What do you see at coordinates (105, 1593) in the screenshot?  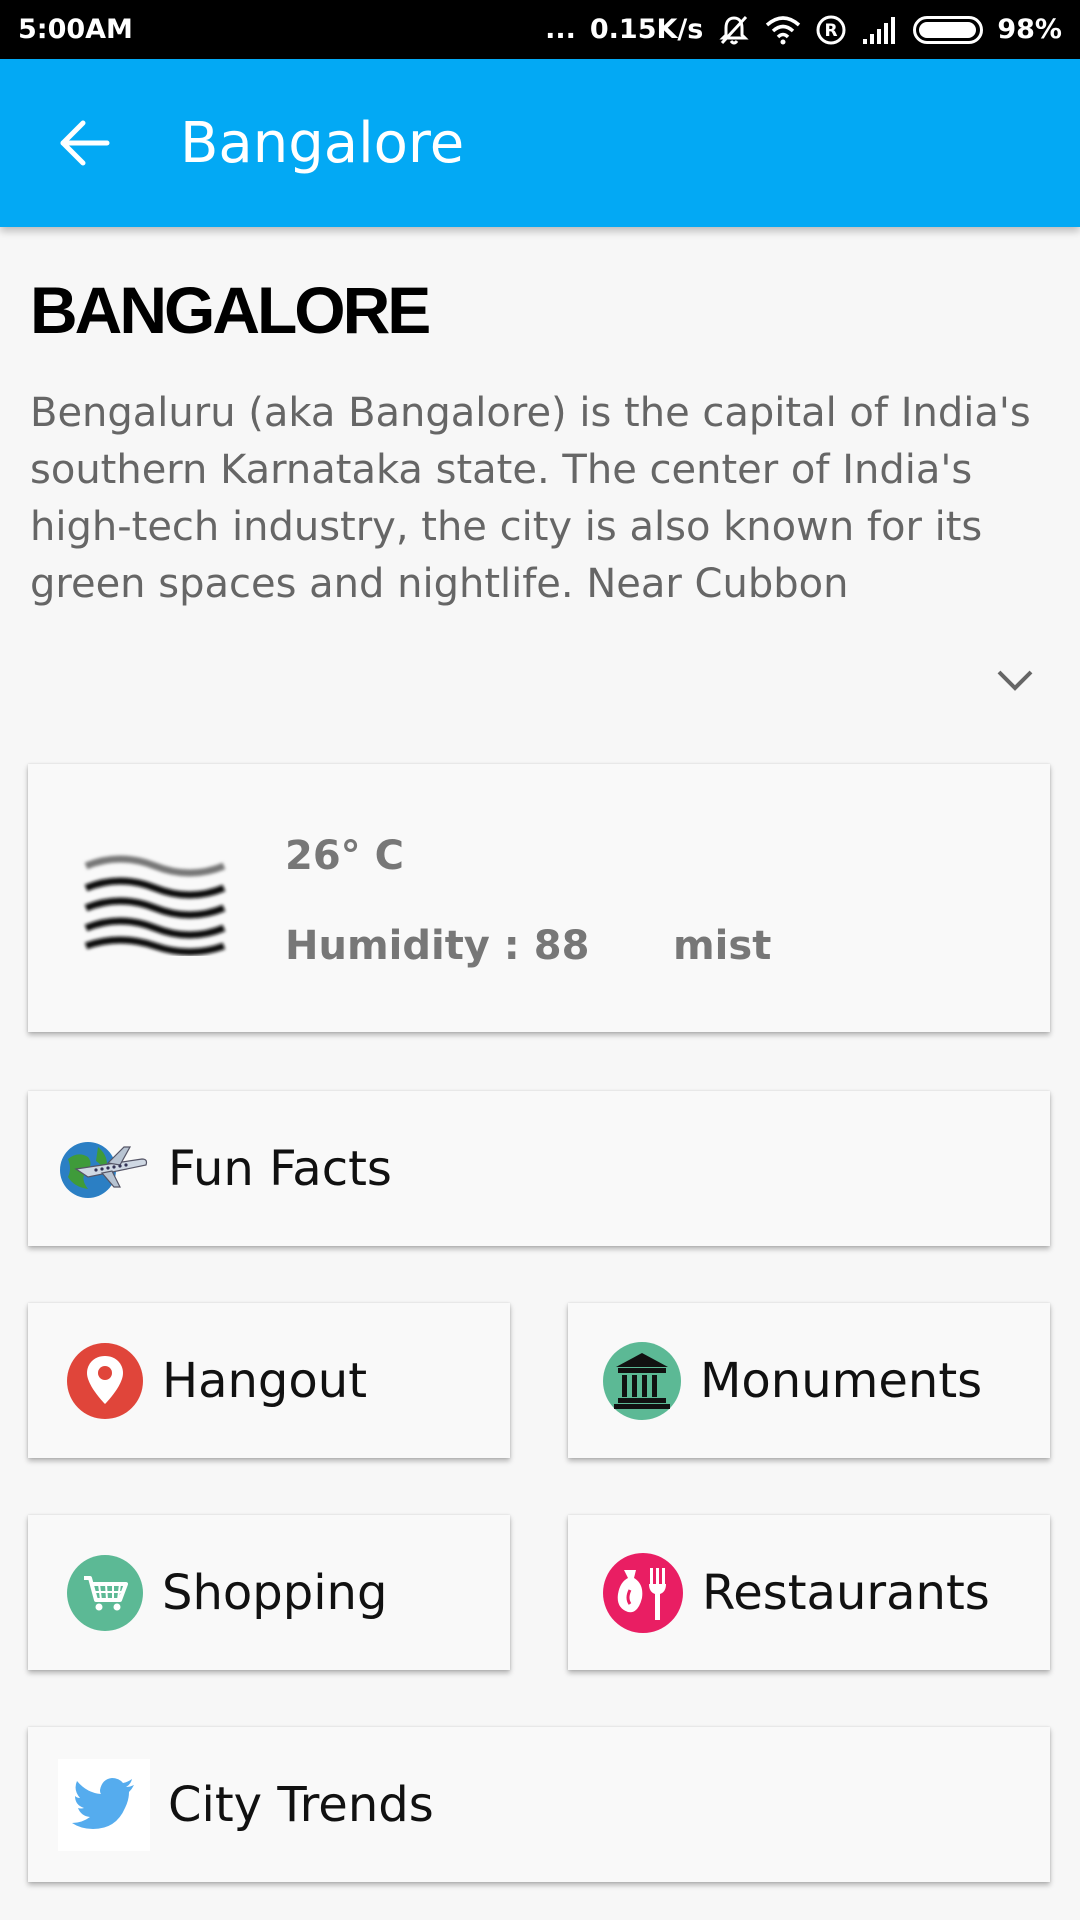 I see `shopping-cart-icon` at bounding box center [105, 1593].